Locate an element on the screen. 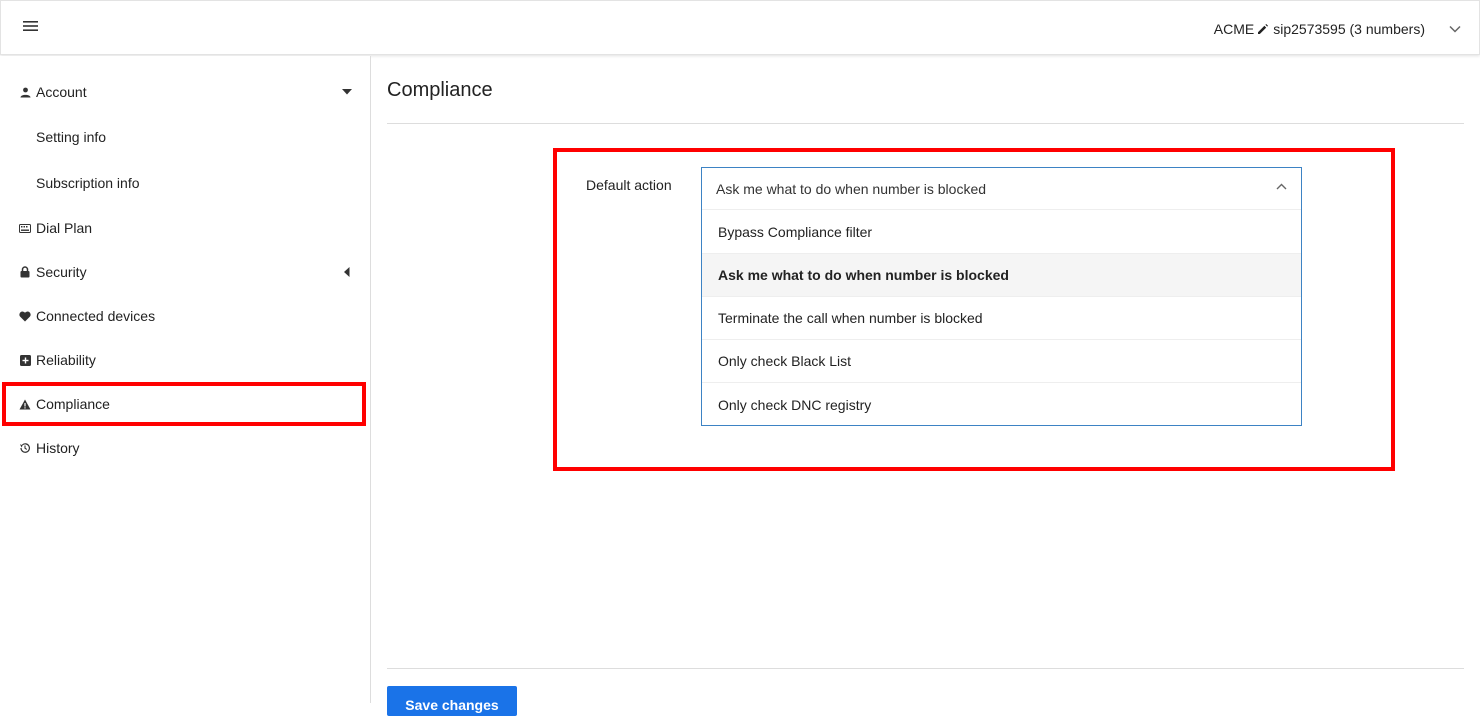 This screenshot has height=716, width=1480. select-value-text: Ask me what to do when number is blocked is located at coordinates (851, 188).